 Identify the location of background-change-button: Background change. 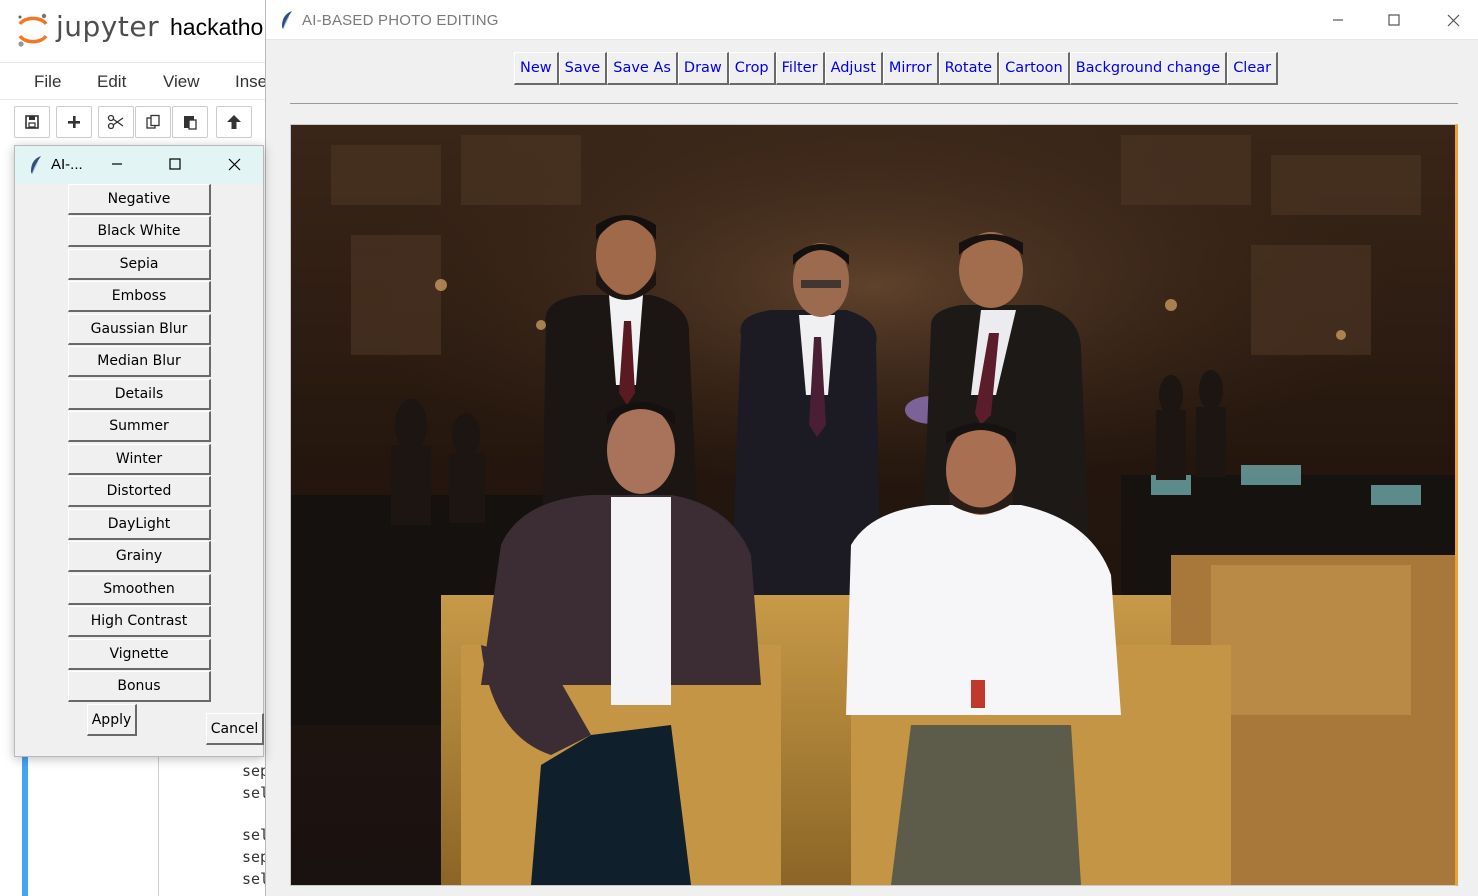
(1148, 68).